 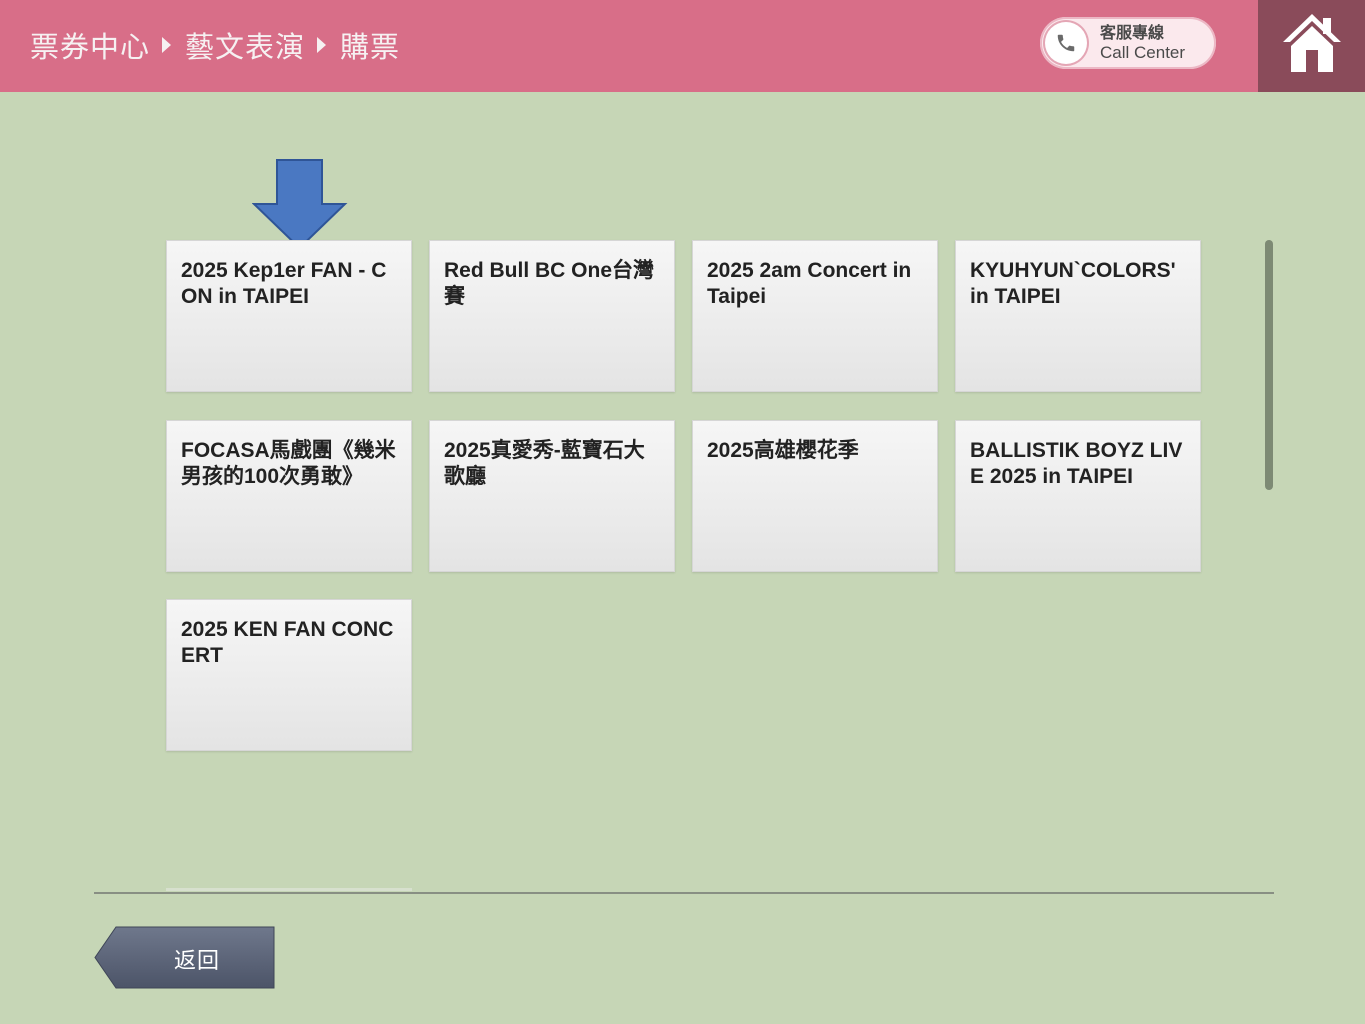 What do you see at coordinates (90, 45) in the screenshot?
I see `breadcrumb-item-ticket-center: 票券中心` at bounding box center [90, 45].